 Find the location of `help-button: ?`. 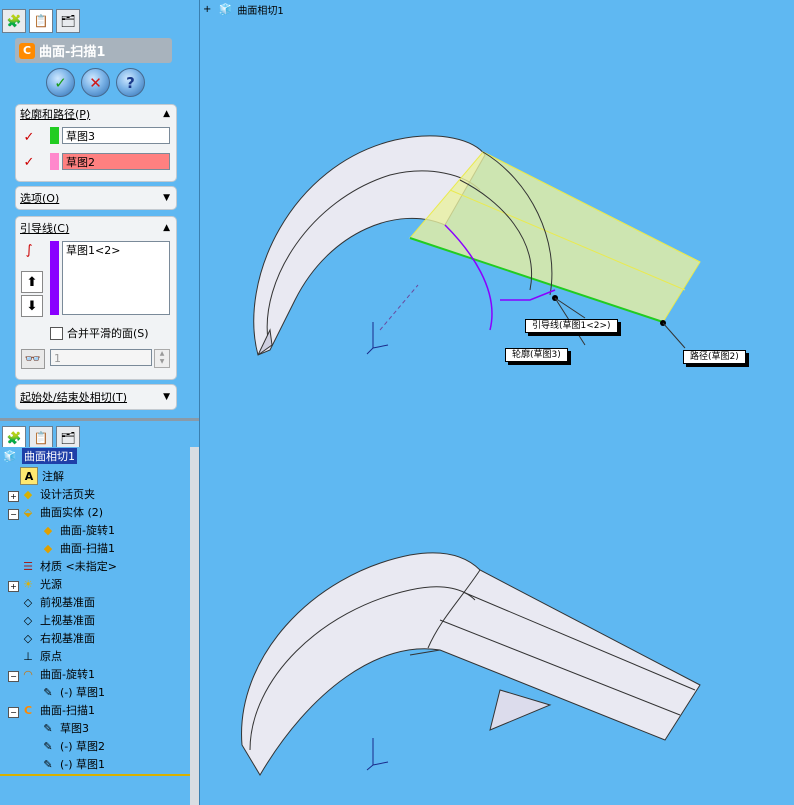

help-button: ? is located at coordinates (130, 82).